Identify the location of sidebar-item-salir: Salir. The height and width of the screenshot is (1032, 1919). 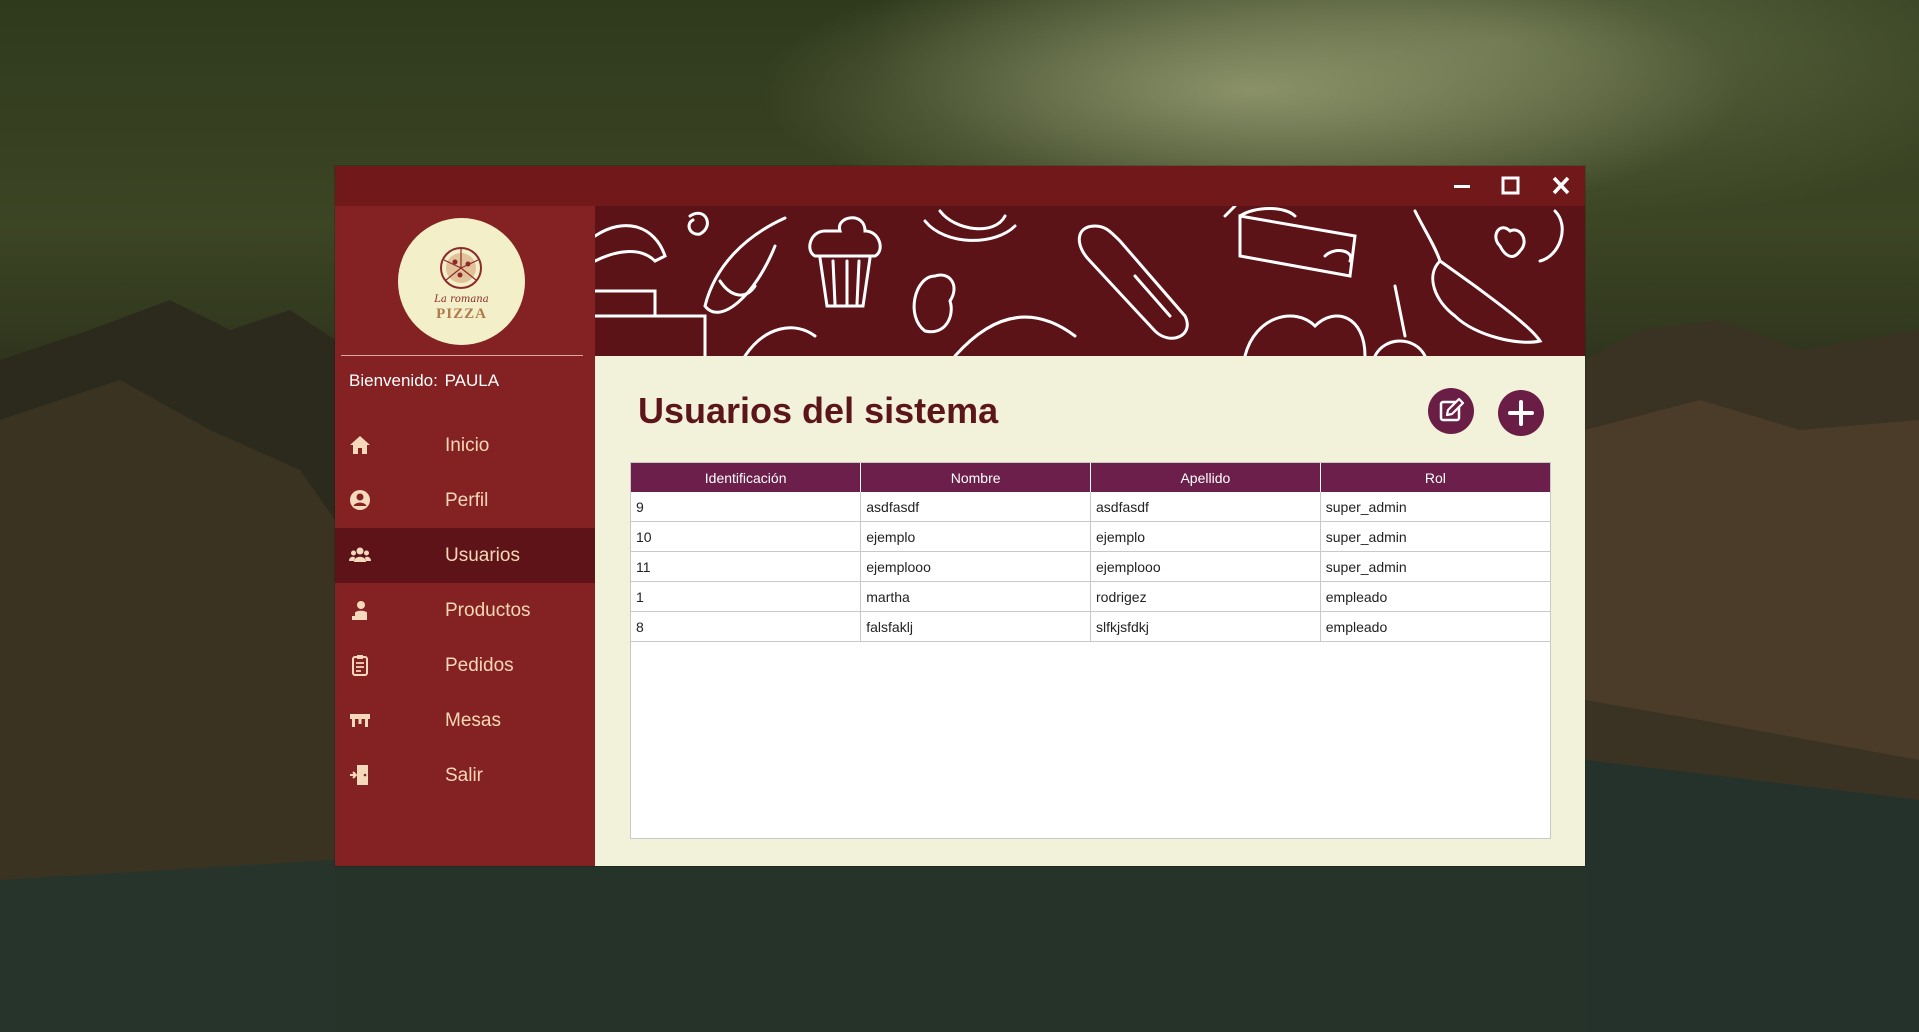
(465, 775).